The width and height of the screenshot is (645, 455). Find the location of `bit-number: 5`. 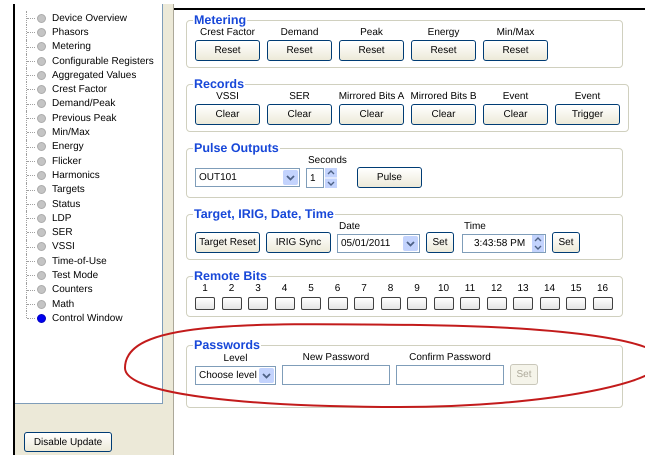

bit-number: 5 is located at coordinates (311, 288).